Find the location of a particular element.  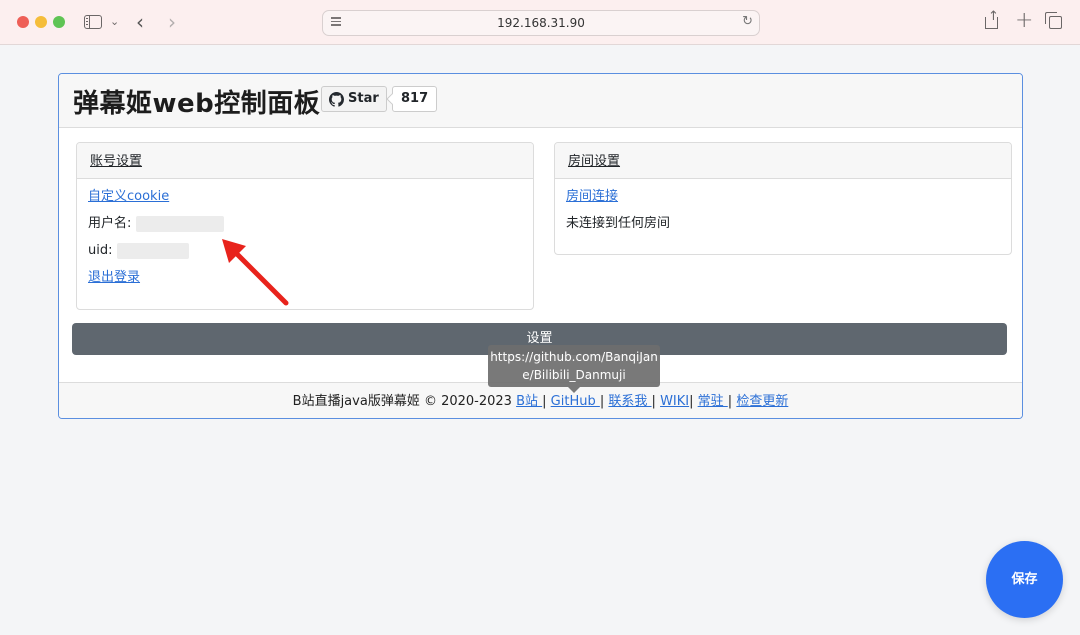

star-count: 817 is located at coordinates (415, 99).